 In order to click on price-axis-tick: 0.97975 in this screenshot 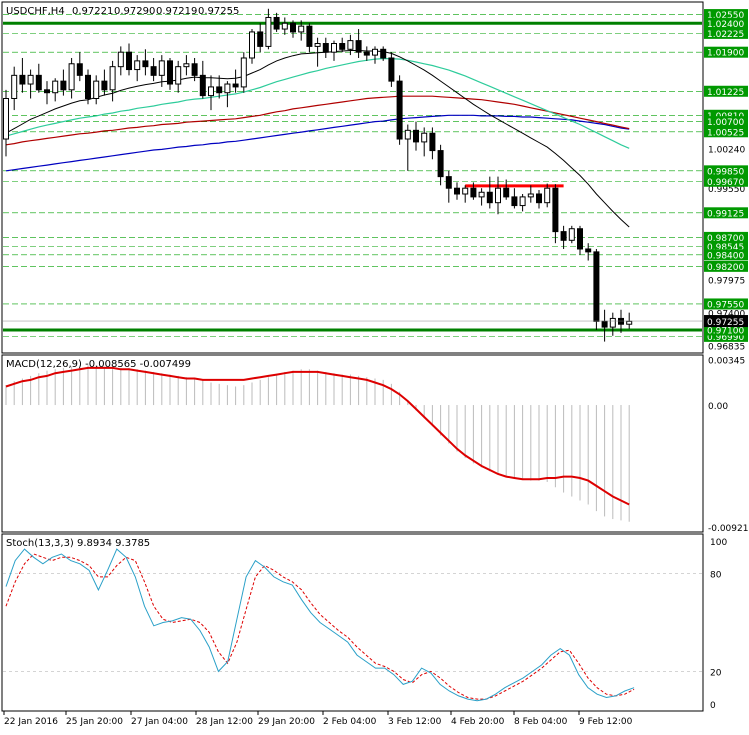, I will do `click(726, 281)`.